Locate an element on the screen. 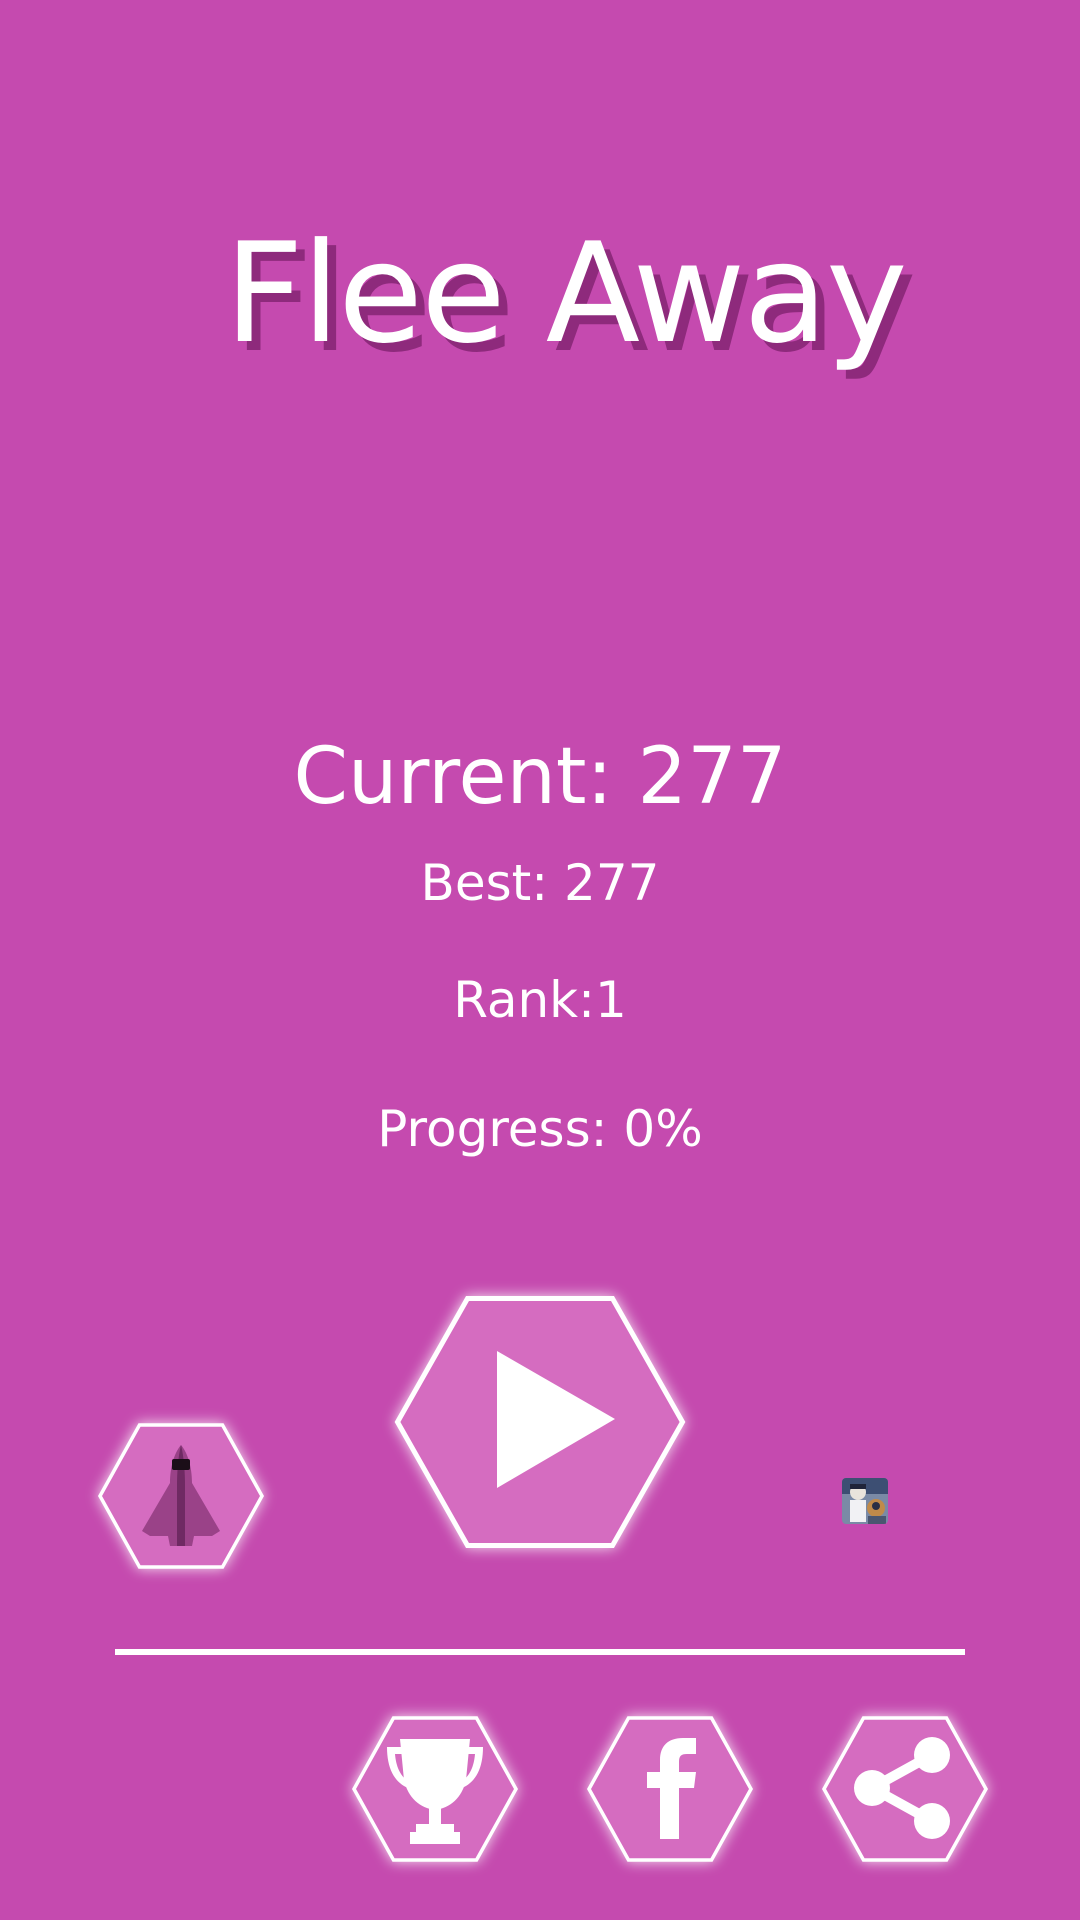 Image resolution: width=1080 pixels, height=1920 pixels. share-button is located at coordinates (905, 1789).